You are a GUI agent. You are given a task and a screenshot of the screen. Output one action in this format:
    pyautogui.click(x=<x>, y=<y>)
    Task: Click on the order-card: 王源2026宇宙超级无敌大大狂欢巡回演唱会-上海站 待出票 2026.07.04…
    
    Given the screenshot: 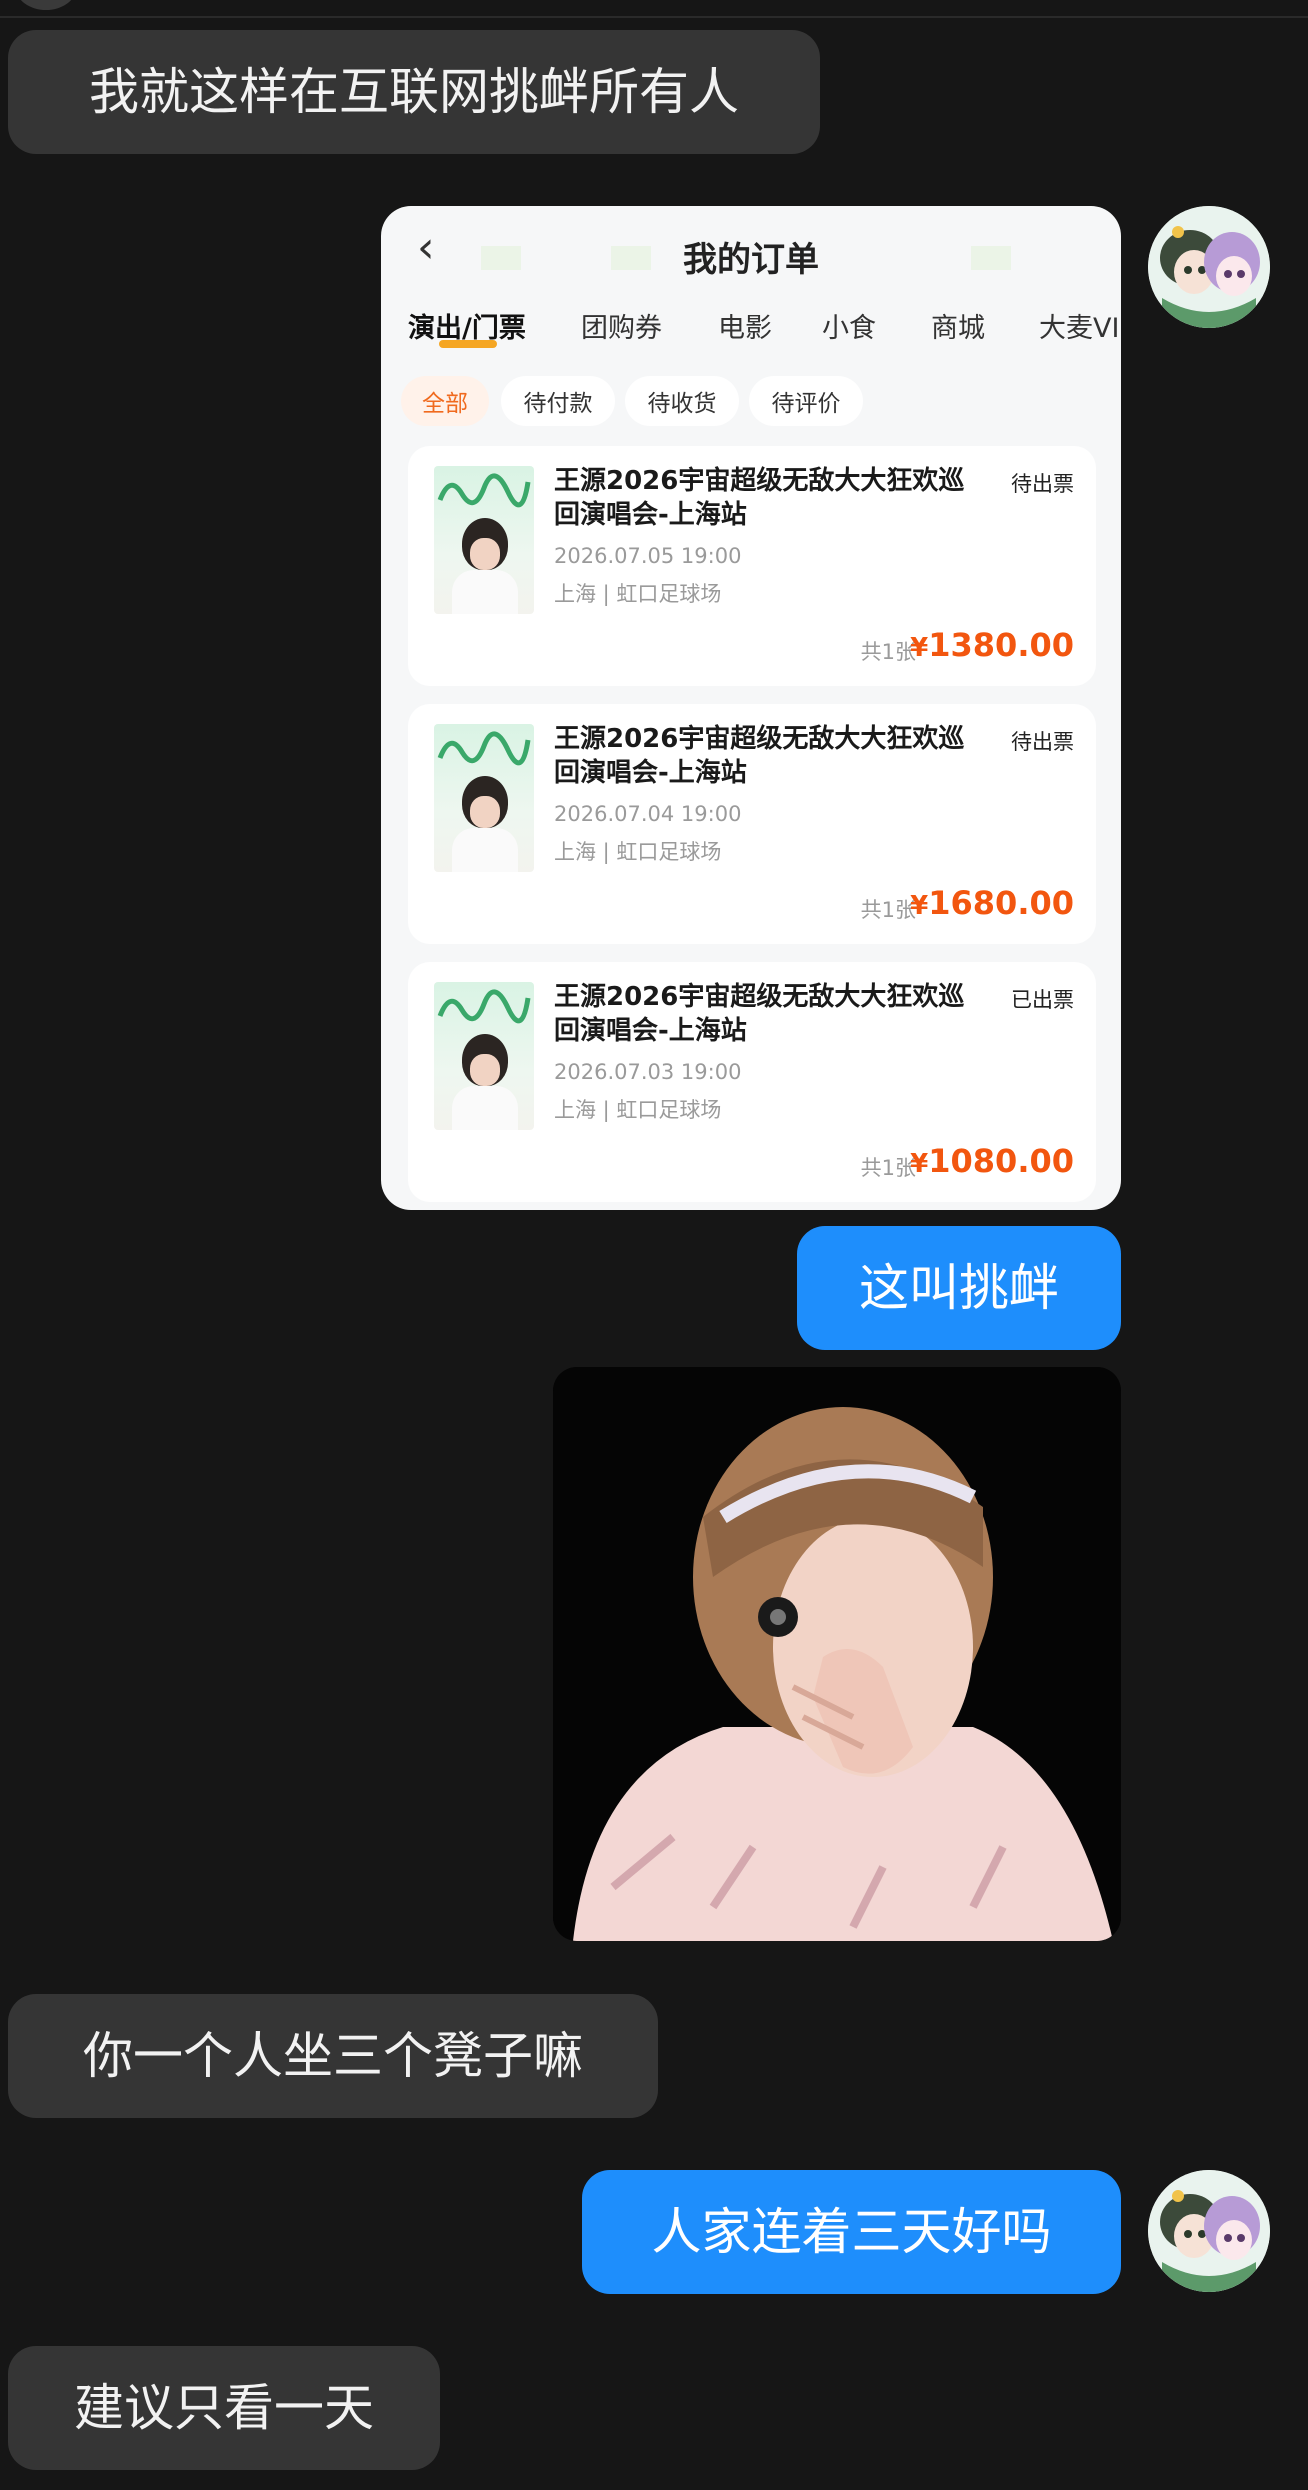 What is the action you would take?
    pyautogui.click(x=752, y=824)
    